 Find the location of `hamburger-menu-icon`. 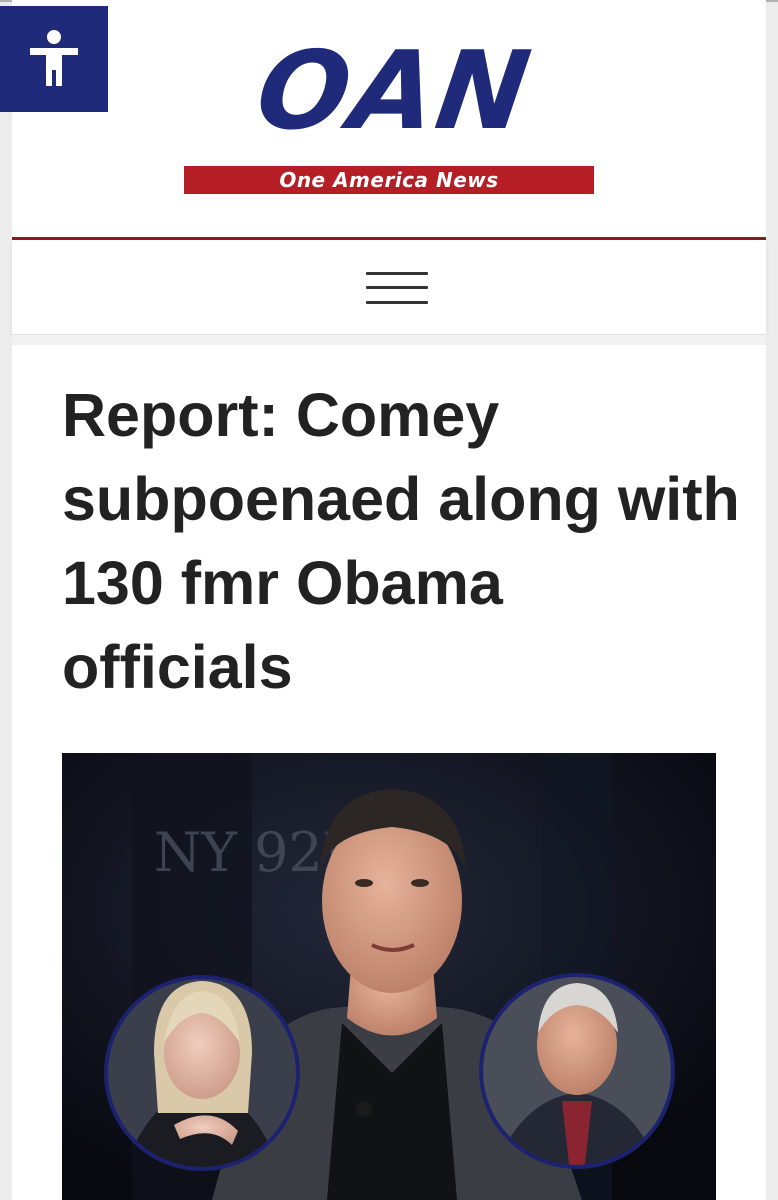

hamburger-menu-icon is located at coordinates (399, 288).